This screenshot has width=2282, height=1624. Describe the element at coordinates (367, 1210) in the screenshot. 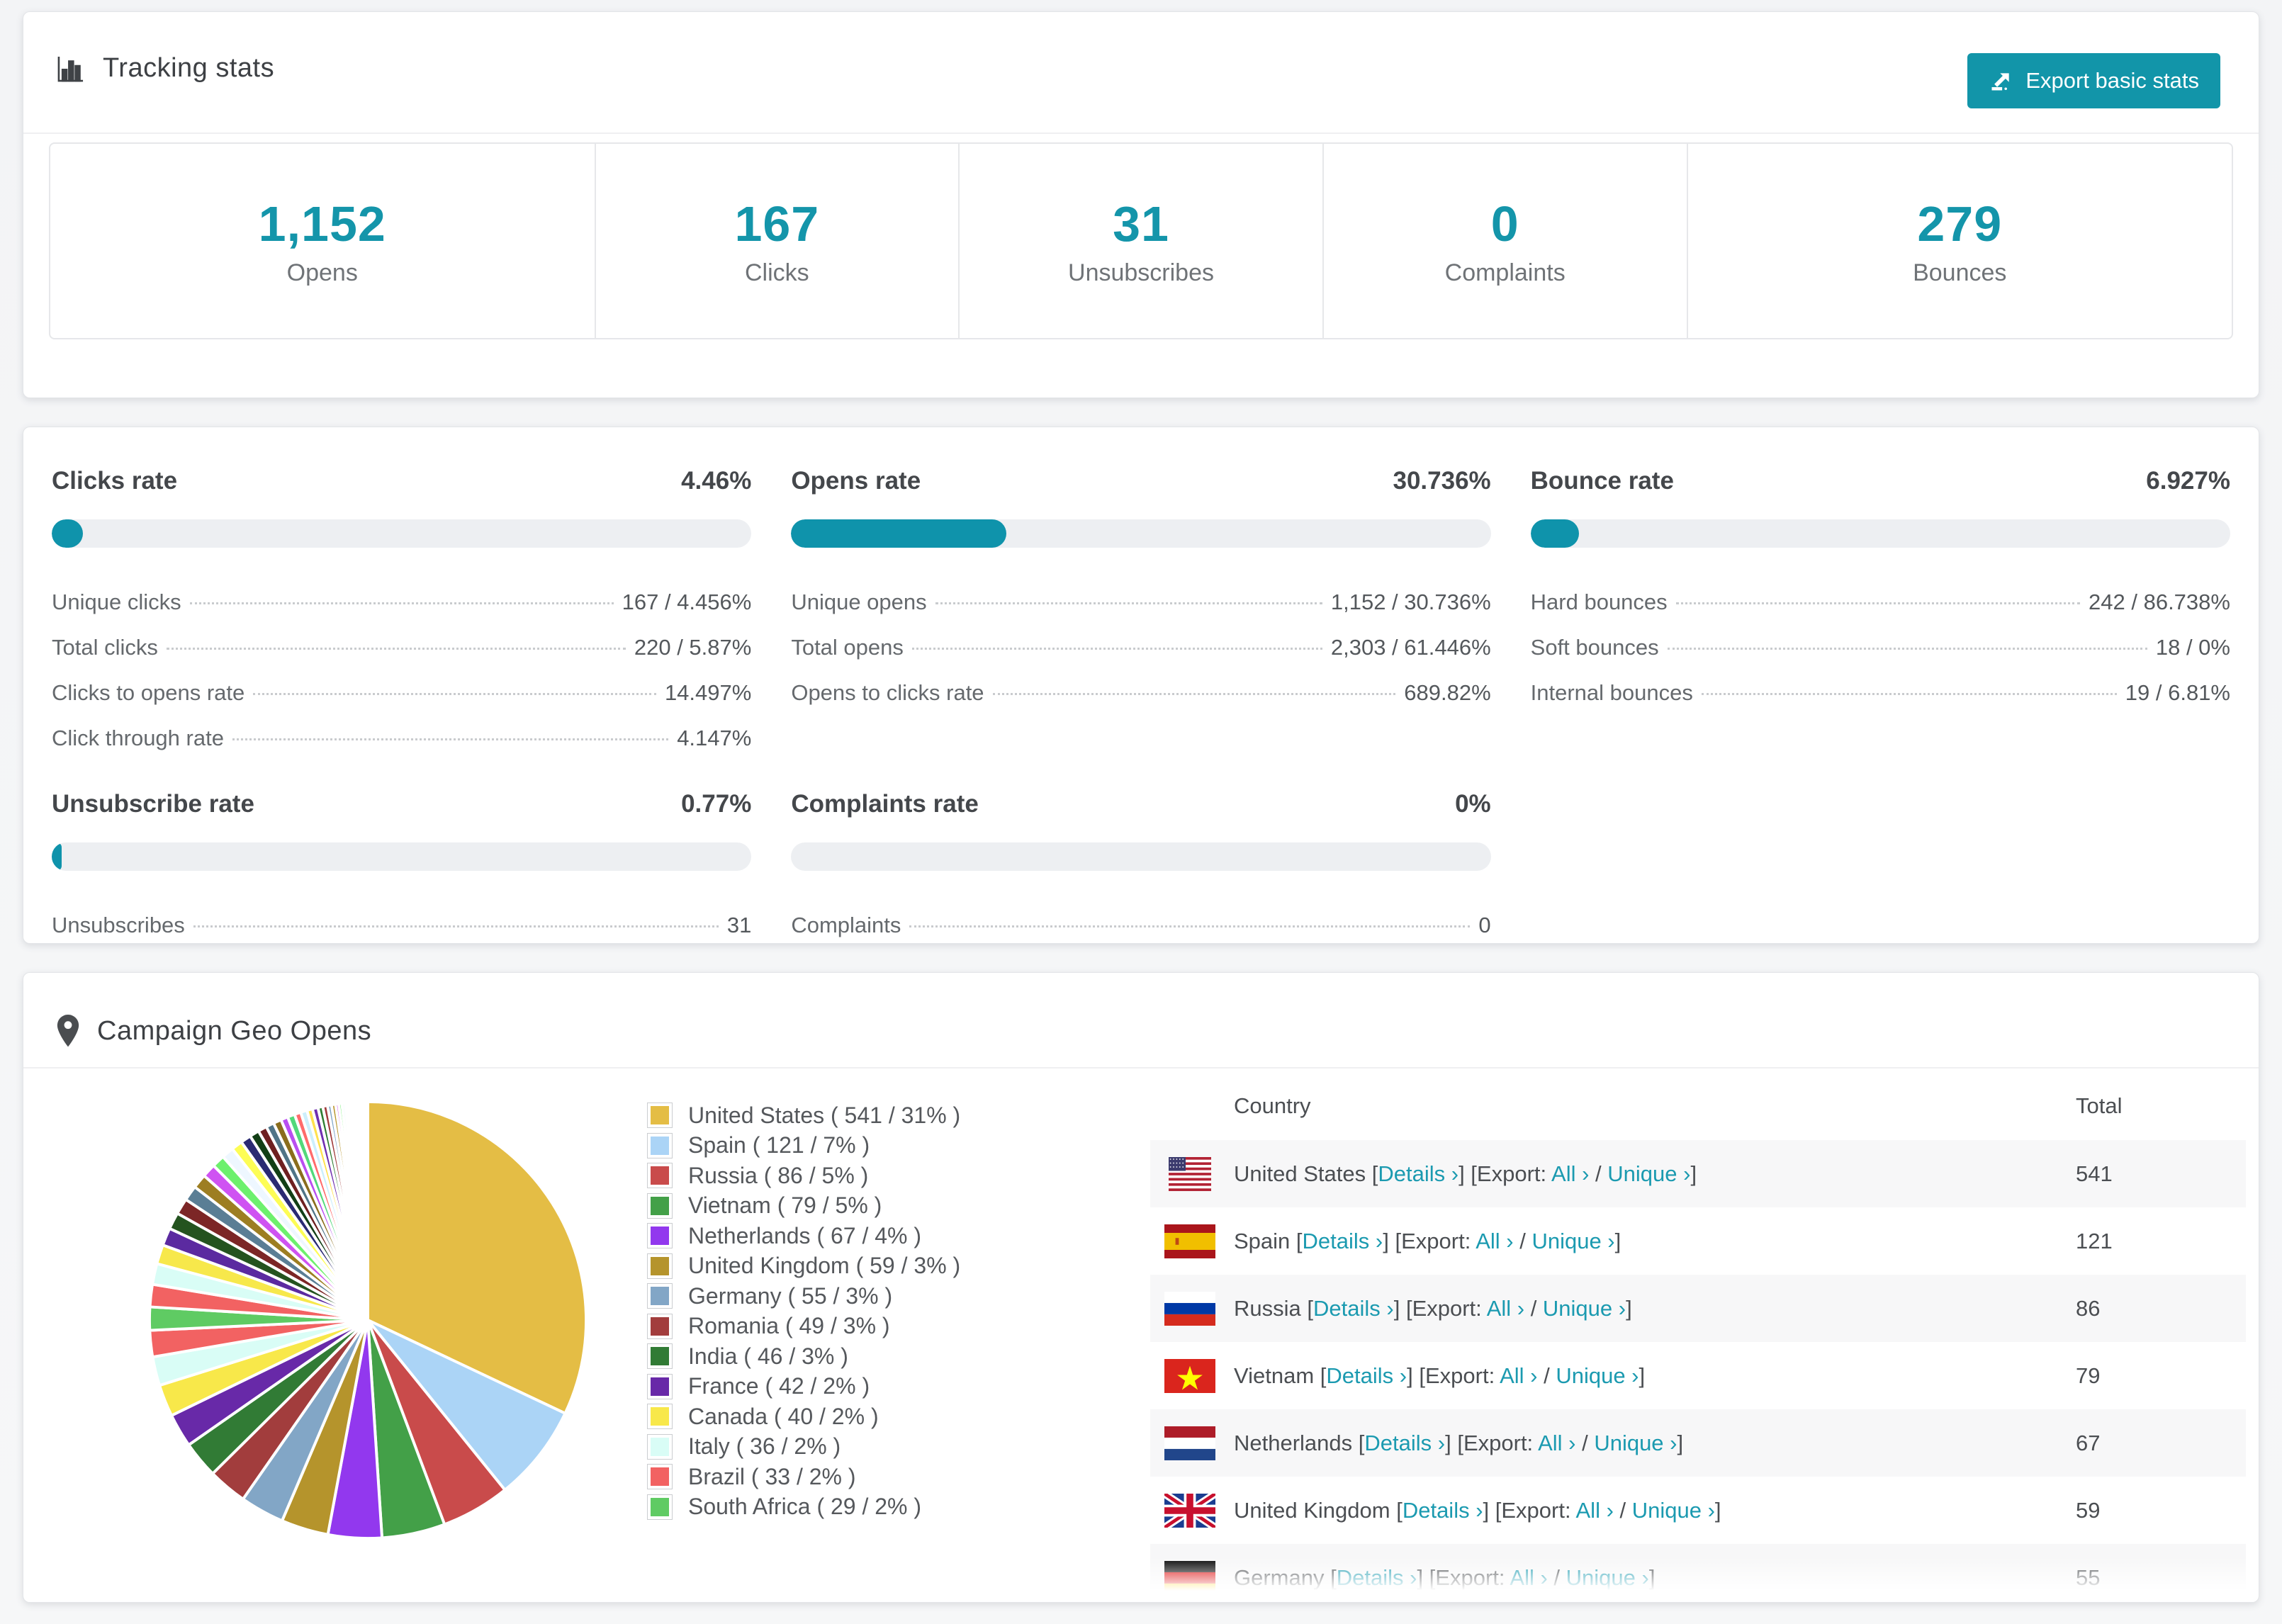

I see `pie-slice` at that location.